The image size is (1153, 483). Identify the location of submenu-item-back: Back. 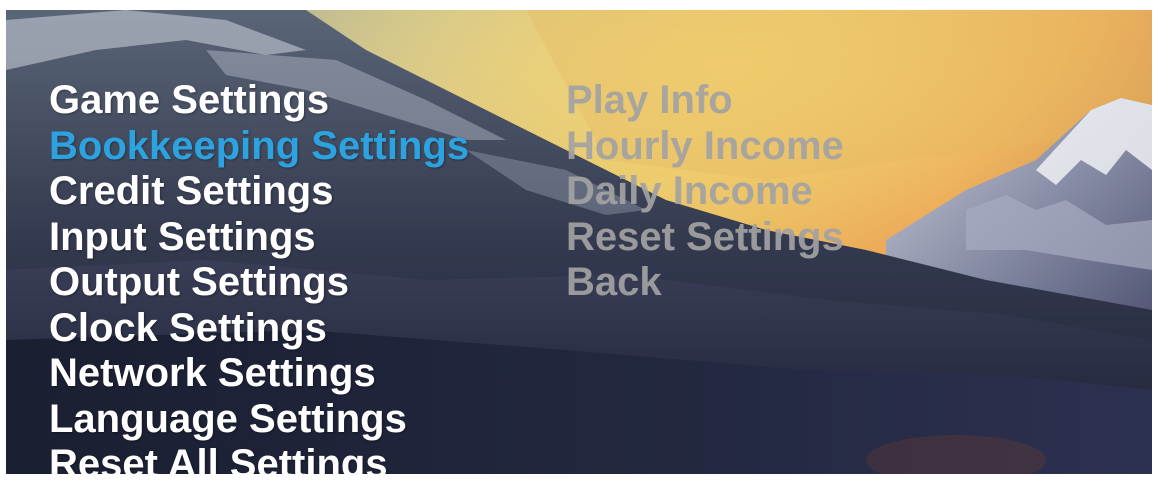
(705, 283).